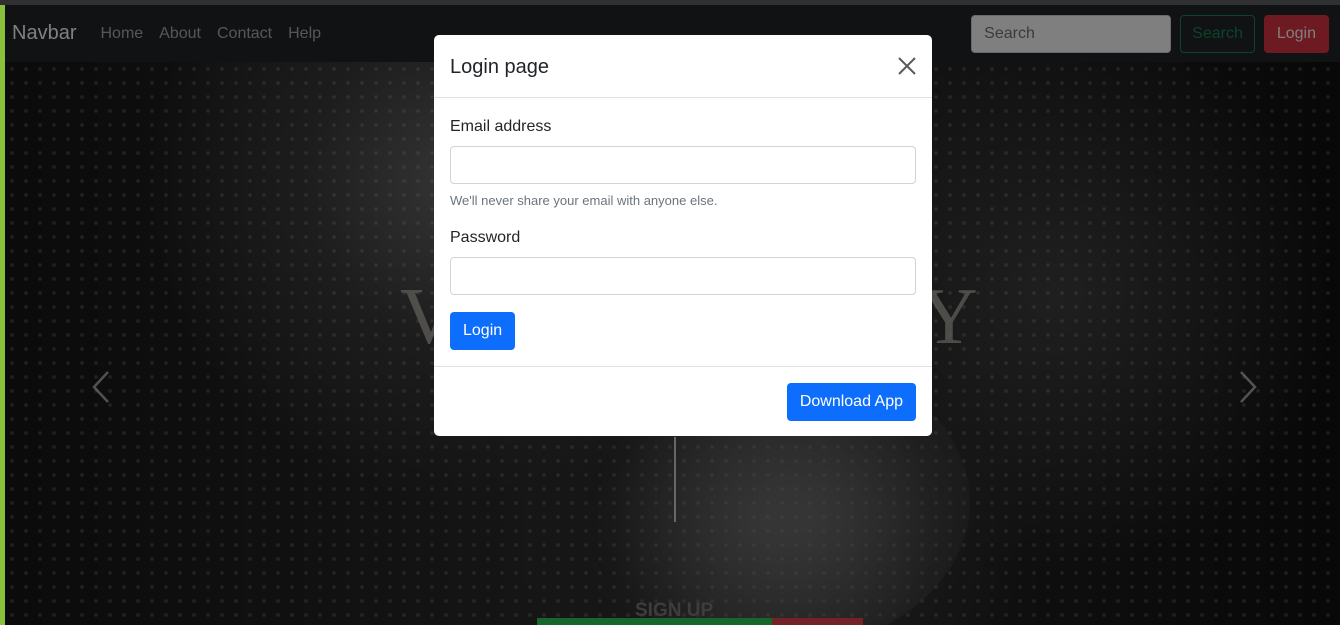  Describe the element at coordinates (485, 237) in the screenshot. I see `password-label: Password` at that location.